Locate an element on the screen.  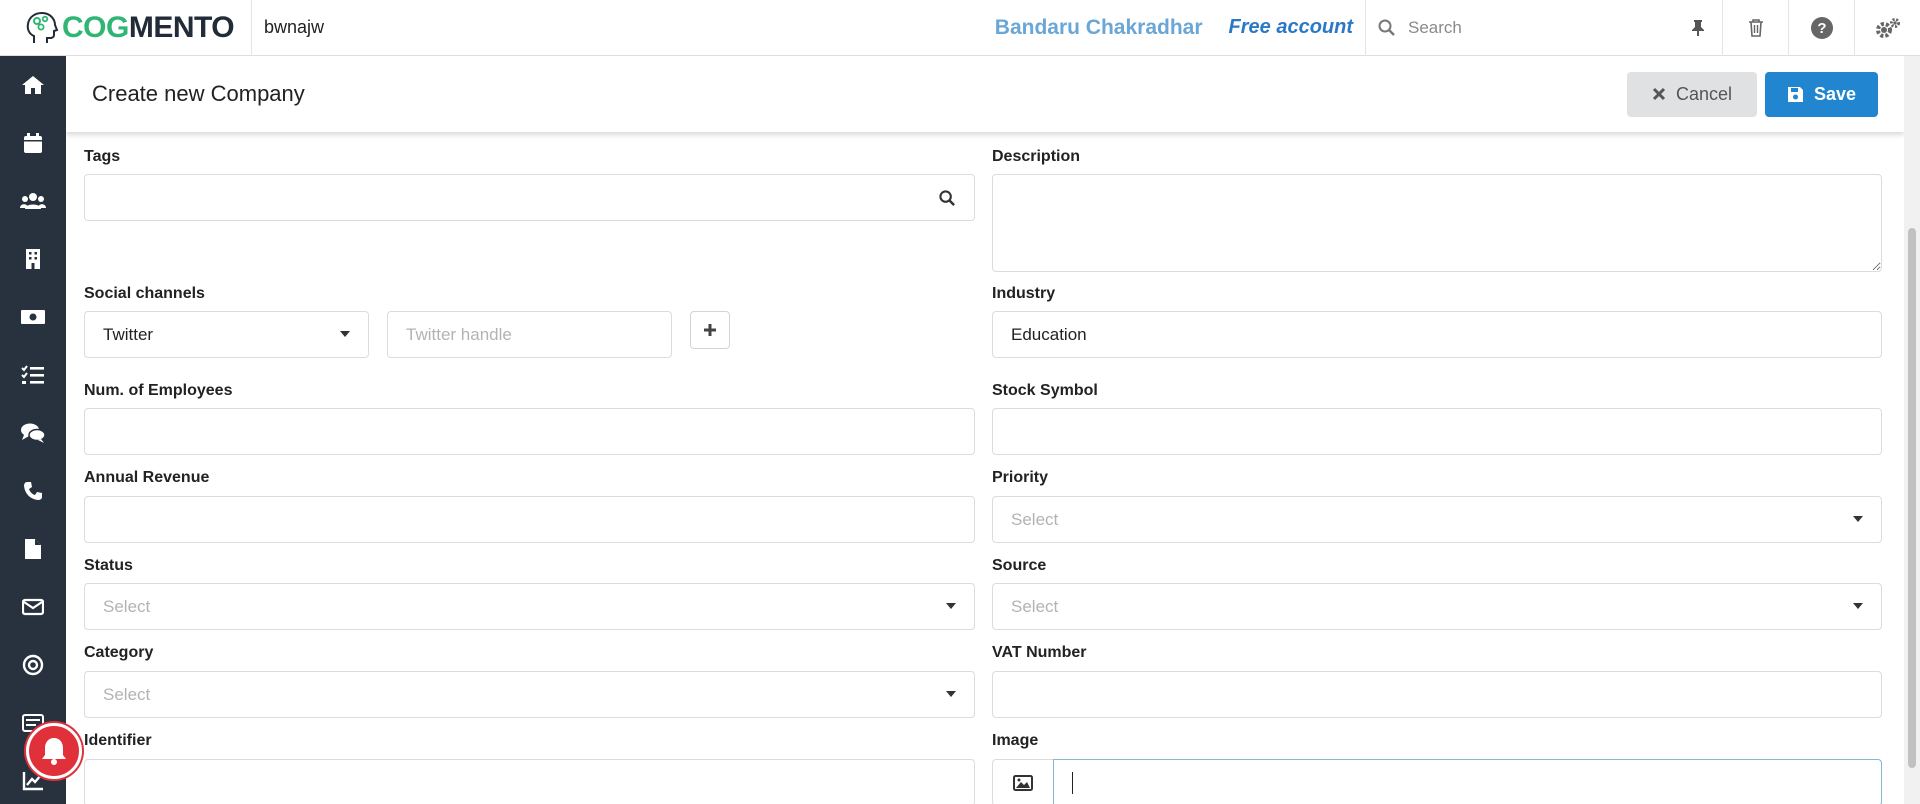
close-icon is located at coordinates (1659, 94).